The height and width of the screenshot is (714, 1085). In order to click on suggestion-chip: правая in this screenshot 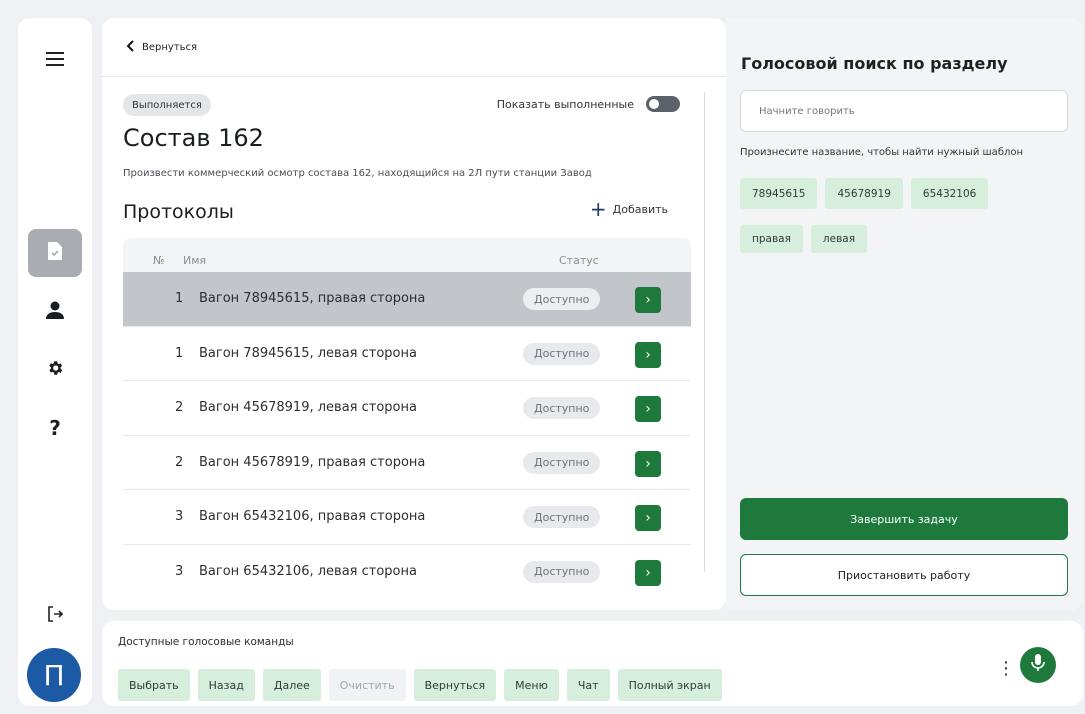, I will do `click(771, 239)`.